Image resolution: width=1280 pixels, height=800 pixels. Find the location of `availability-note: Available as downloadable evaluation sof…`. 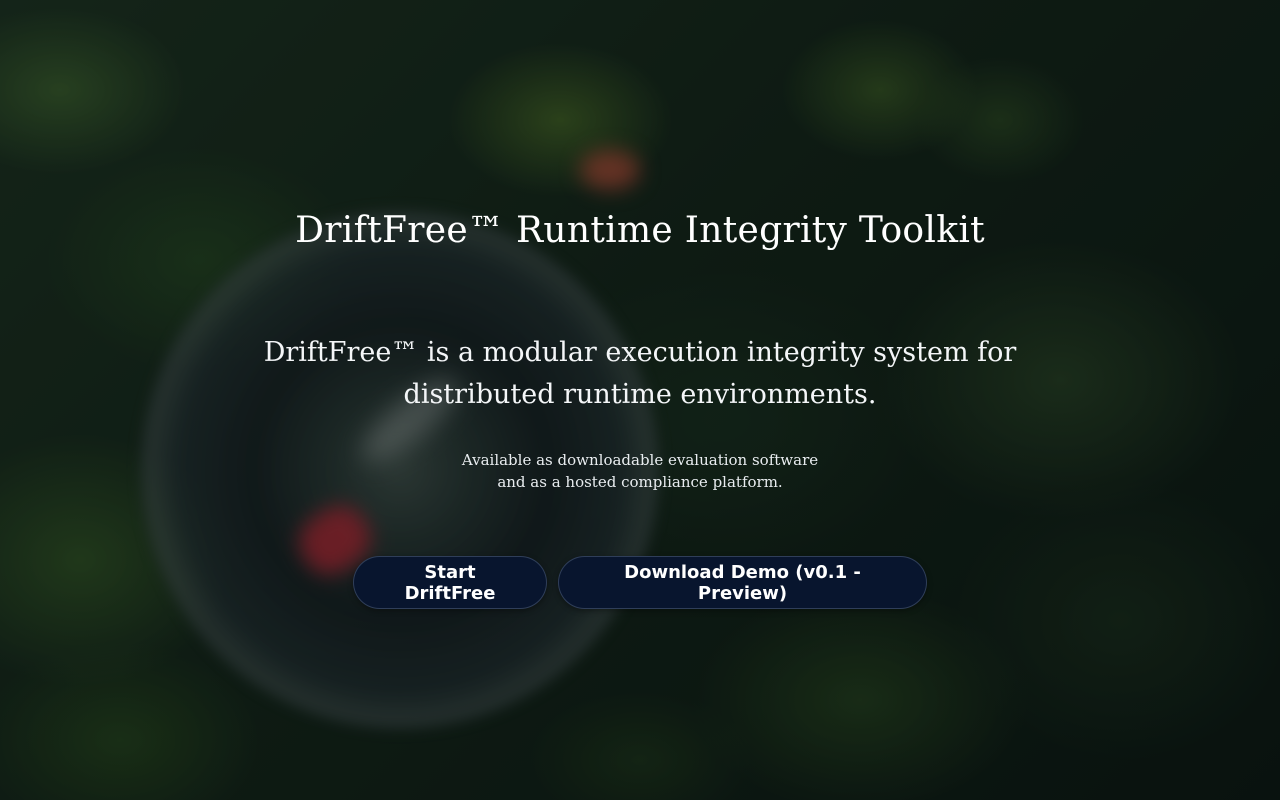

availability-note: Available as downloadable evaluation sof… is located at coordinates (640, 471).